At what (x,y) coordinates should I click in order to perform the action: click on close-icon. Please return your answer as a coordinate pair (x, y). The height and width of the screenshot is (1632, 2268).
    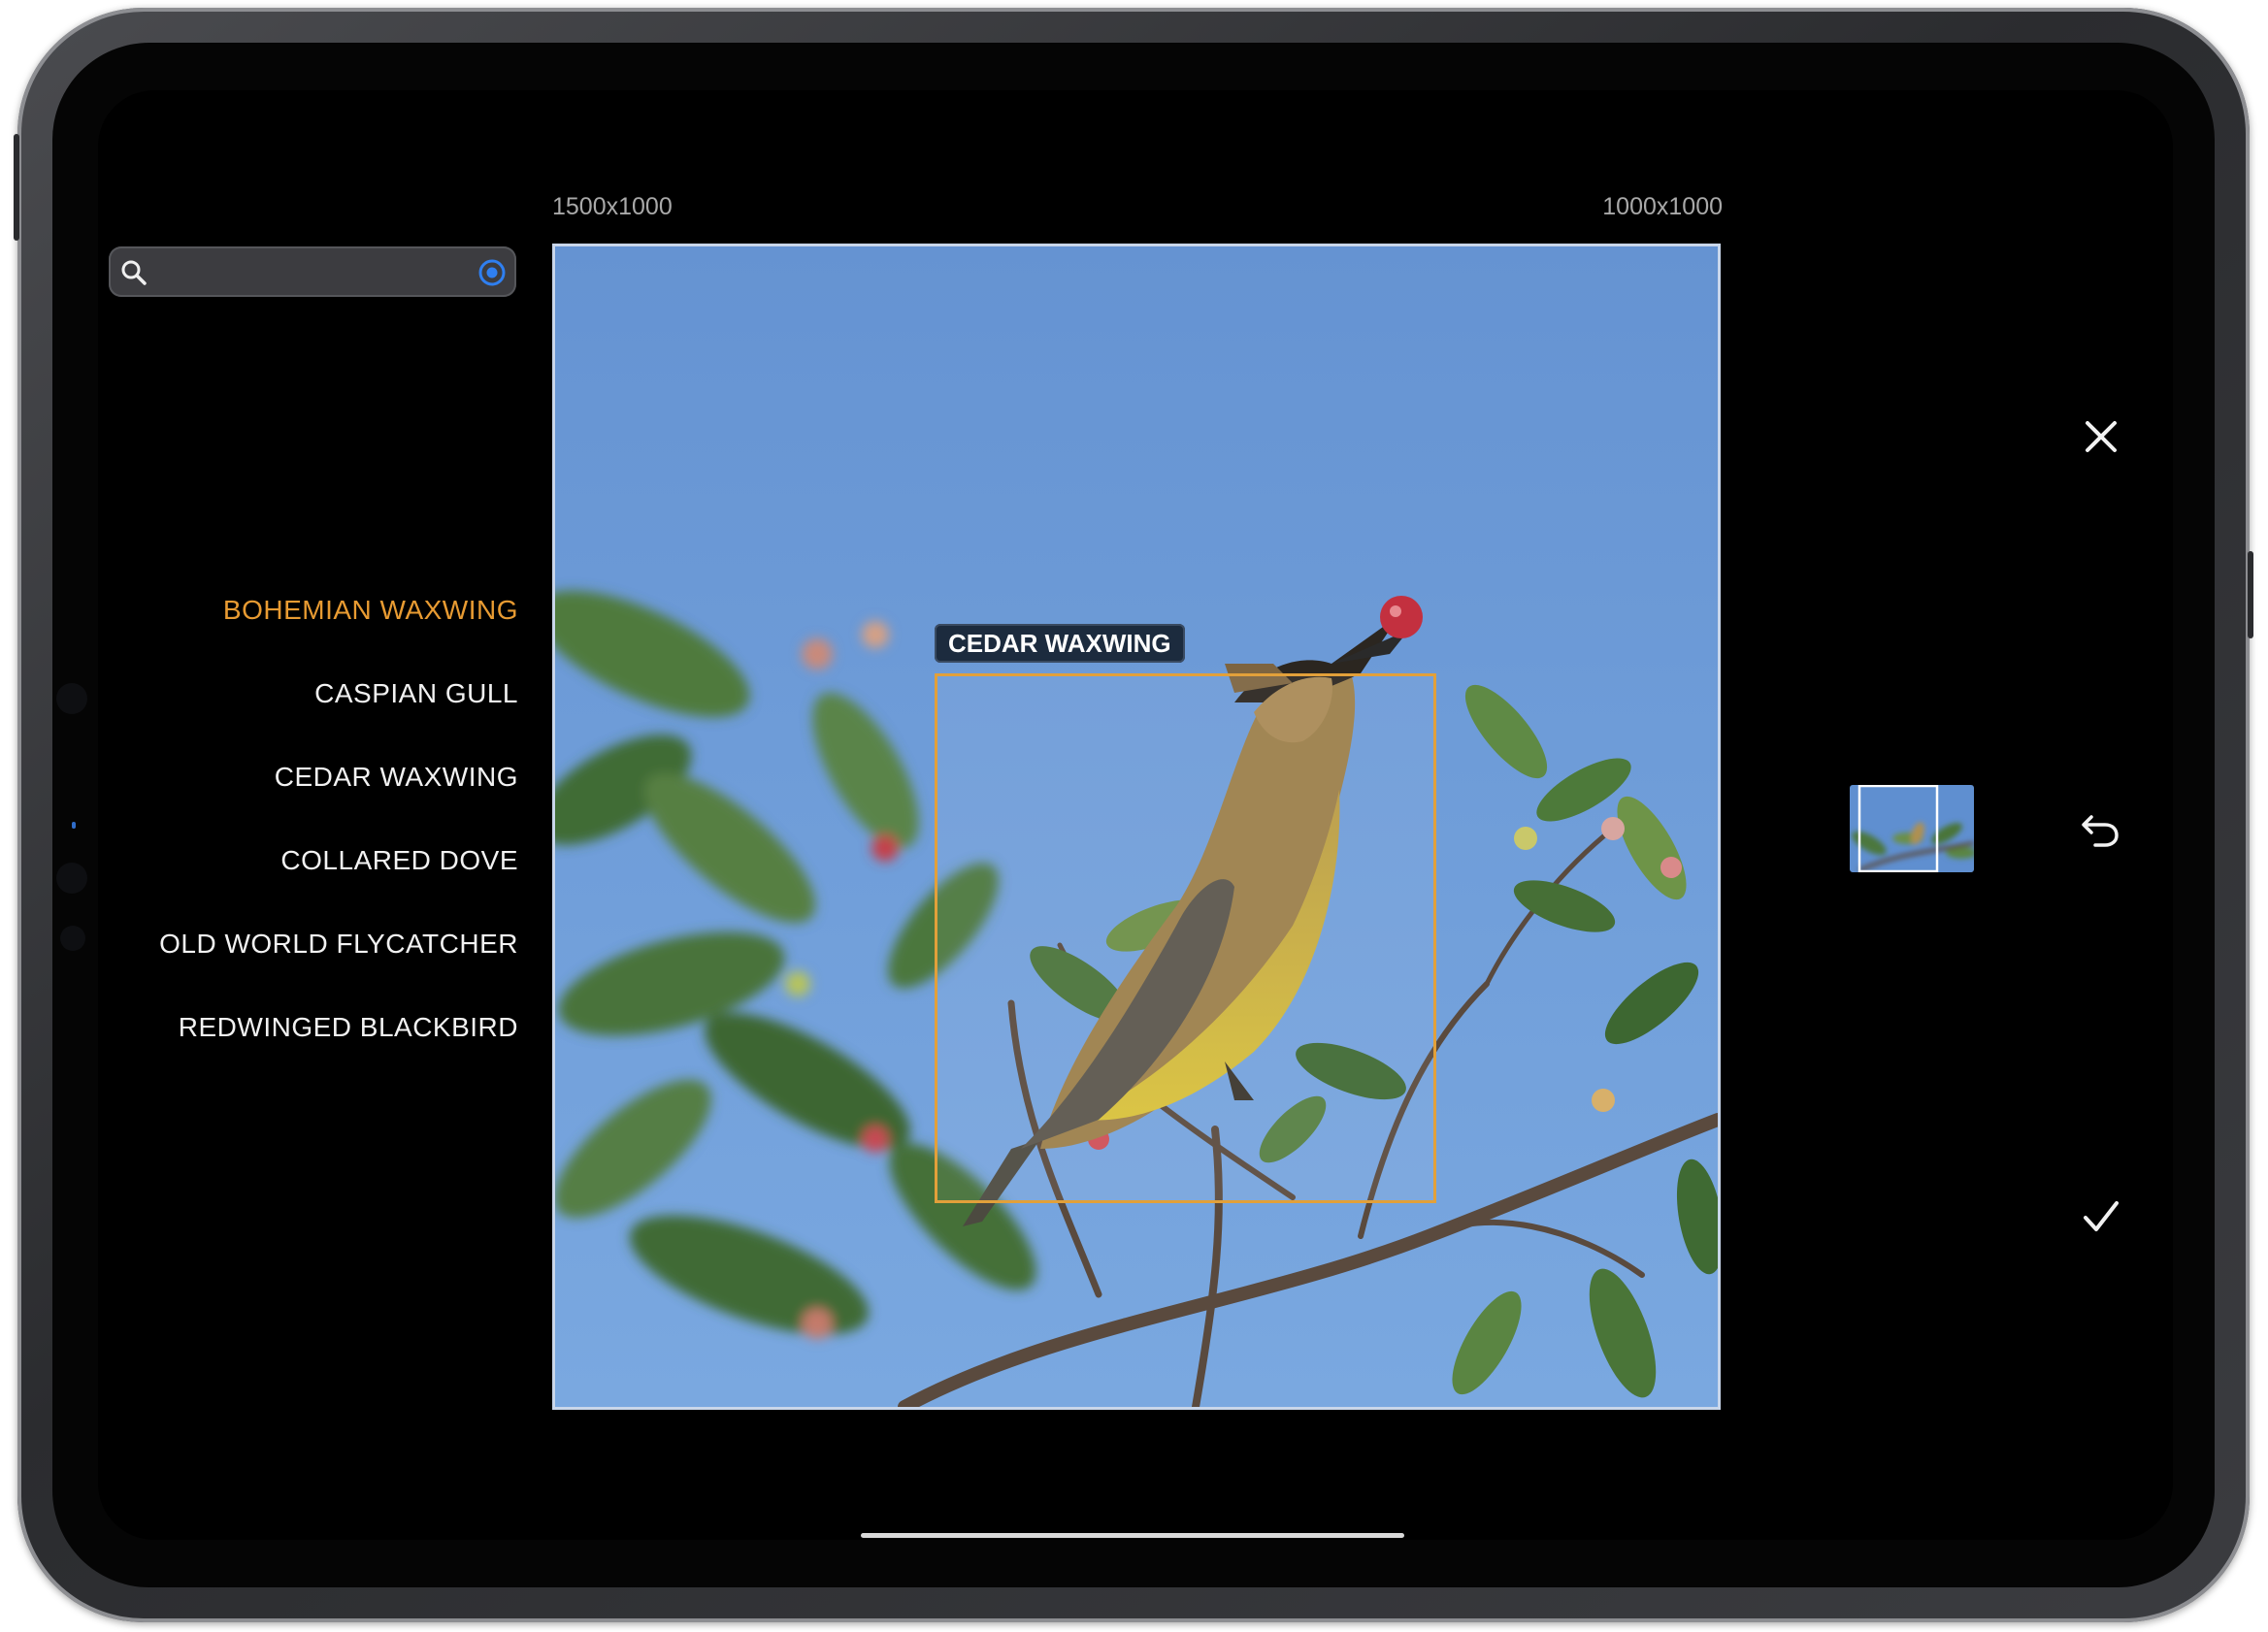
    Looking at the image, I should click on (2101, 436).